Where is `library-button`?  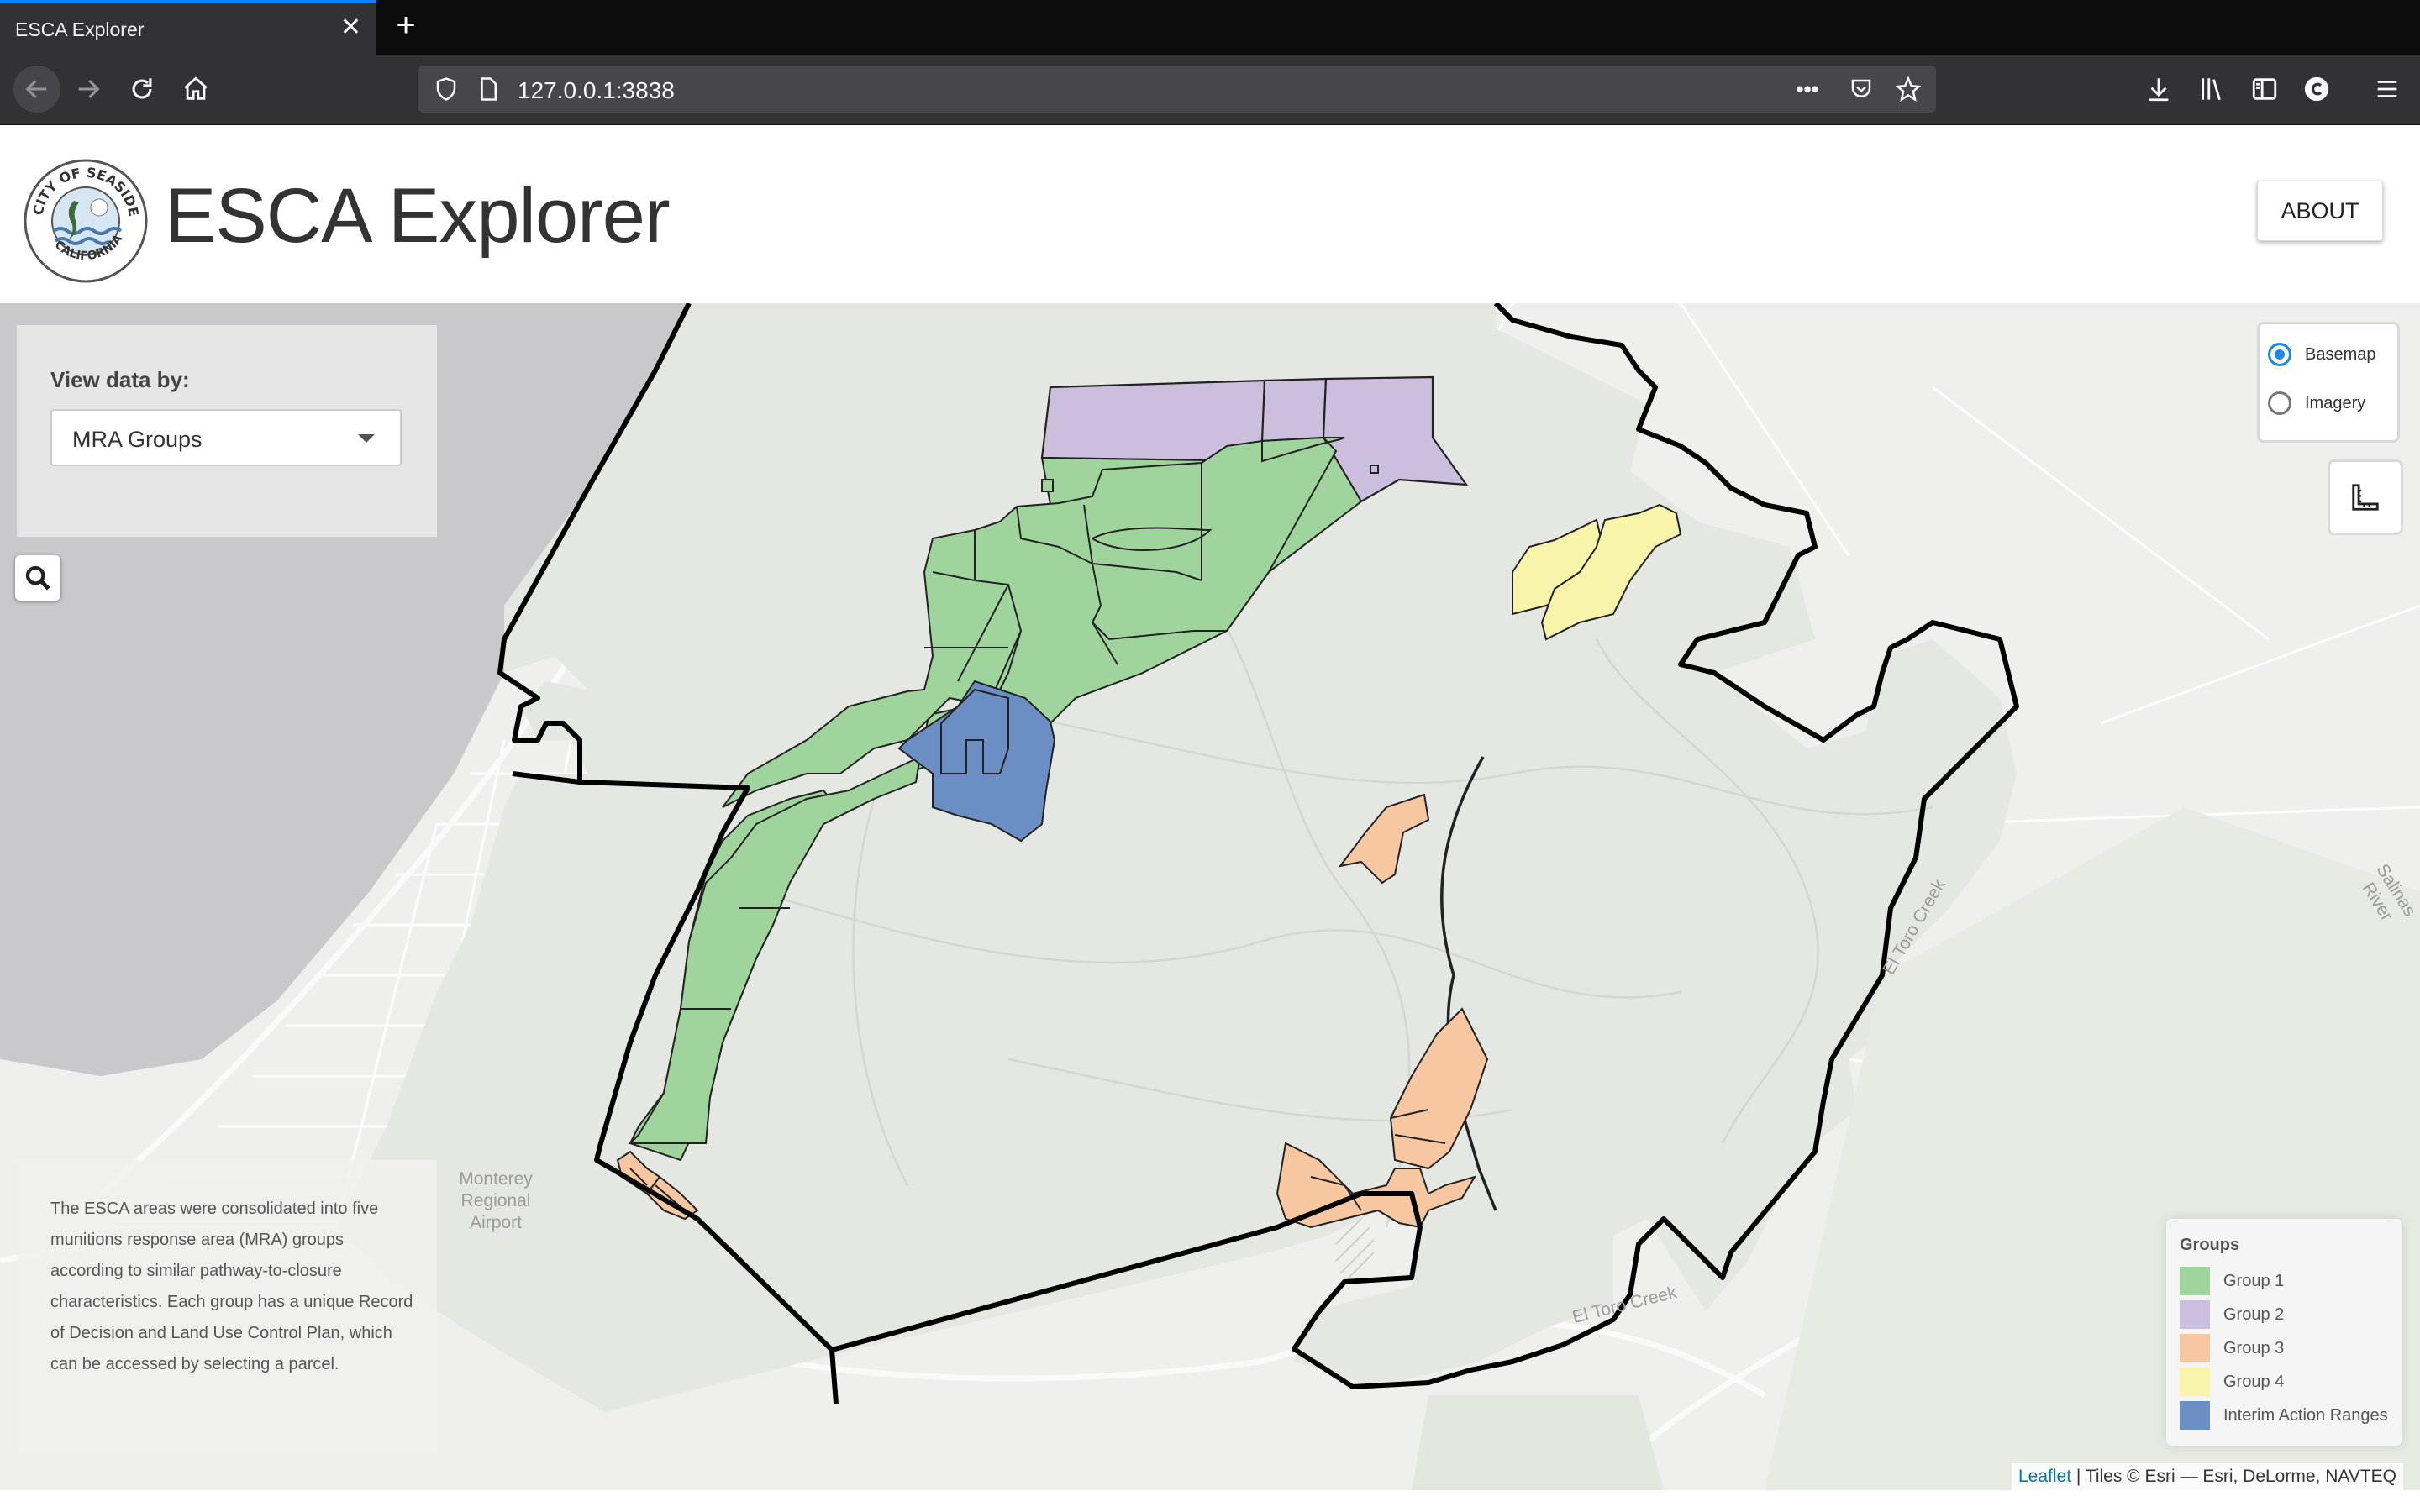 library-button is located at coordinates (2212, 89).